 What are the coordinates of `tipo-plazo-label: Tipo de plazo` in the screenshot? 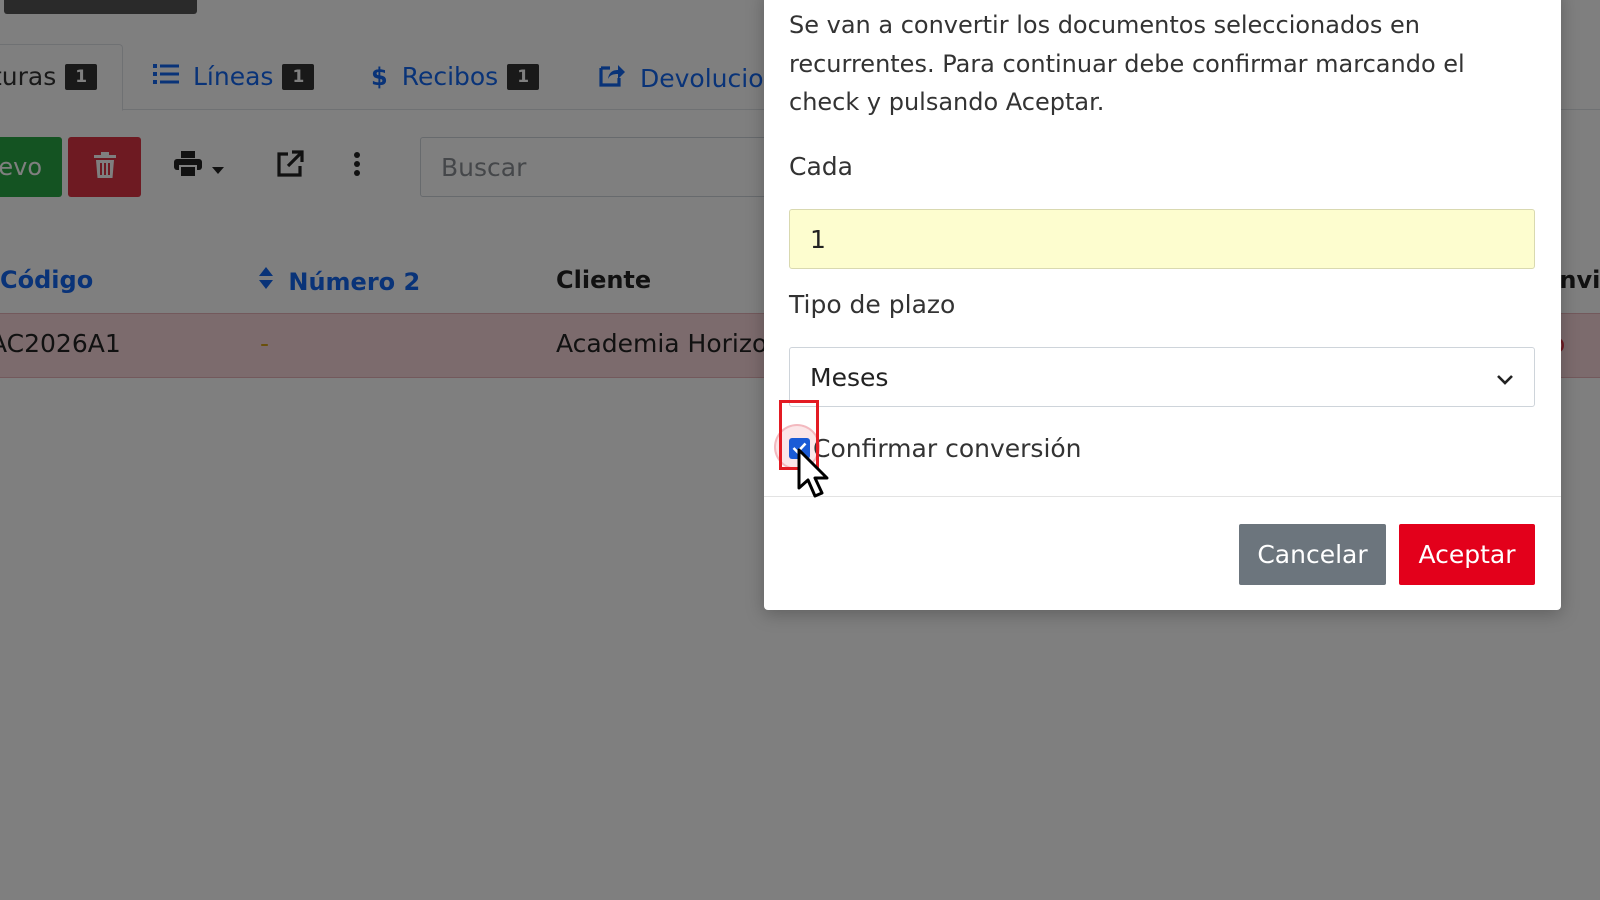 It's located at (872, 304).